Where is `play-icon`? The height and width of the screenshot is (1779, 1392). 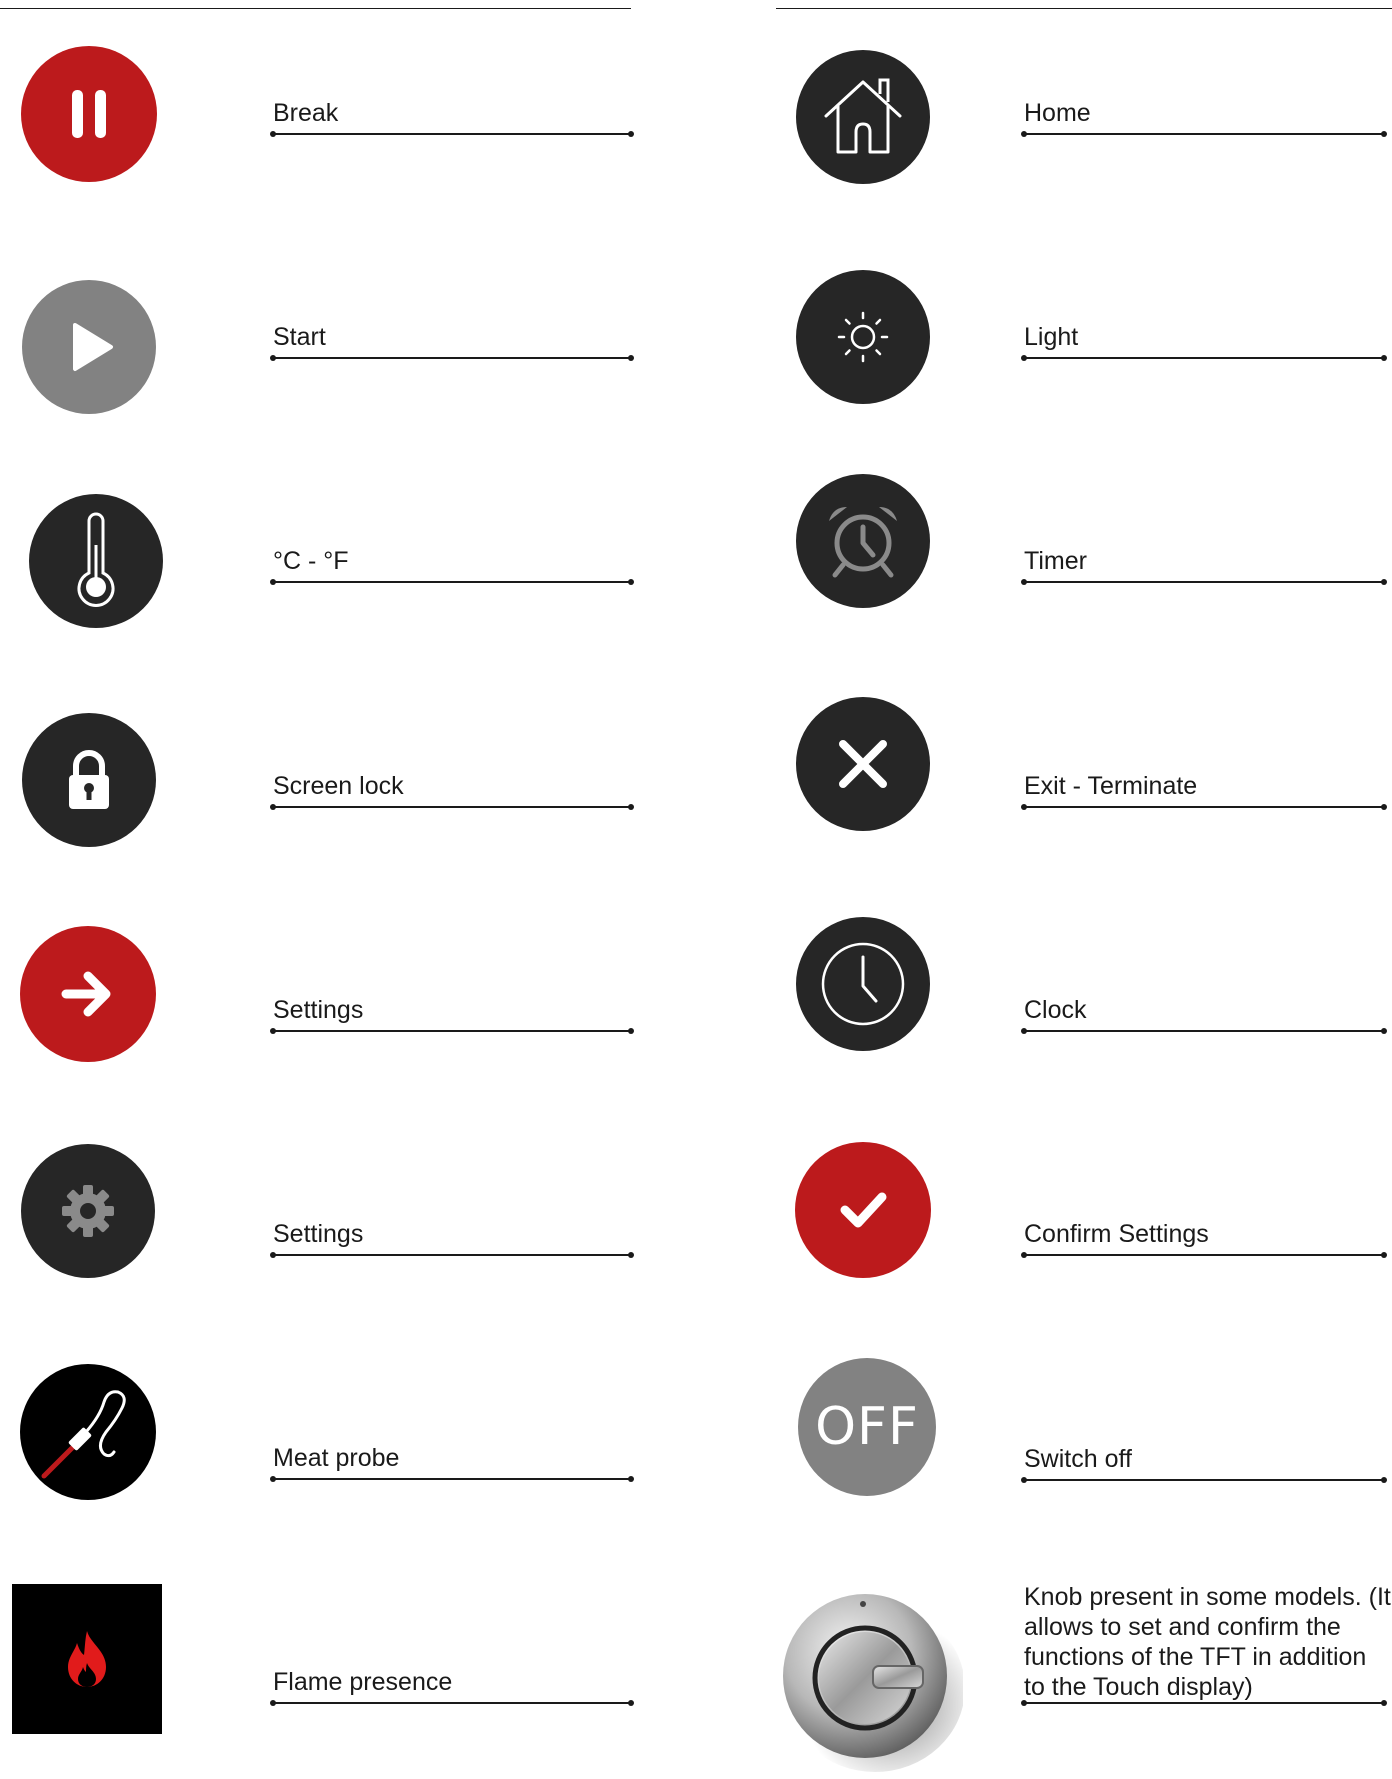
play-icon is located at coordinates (89, 347).